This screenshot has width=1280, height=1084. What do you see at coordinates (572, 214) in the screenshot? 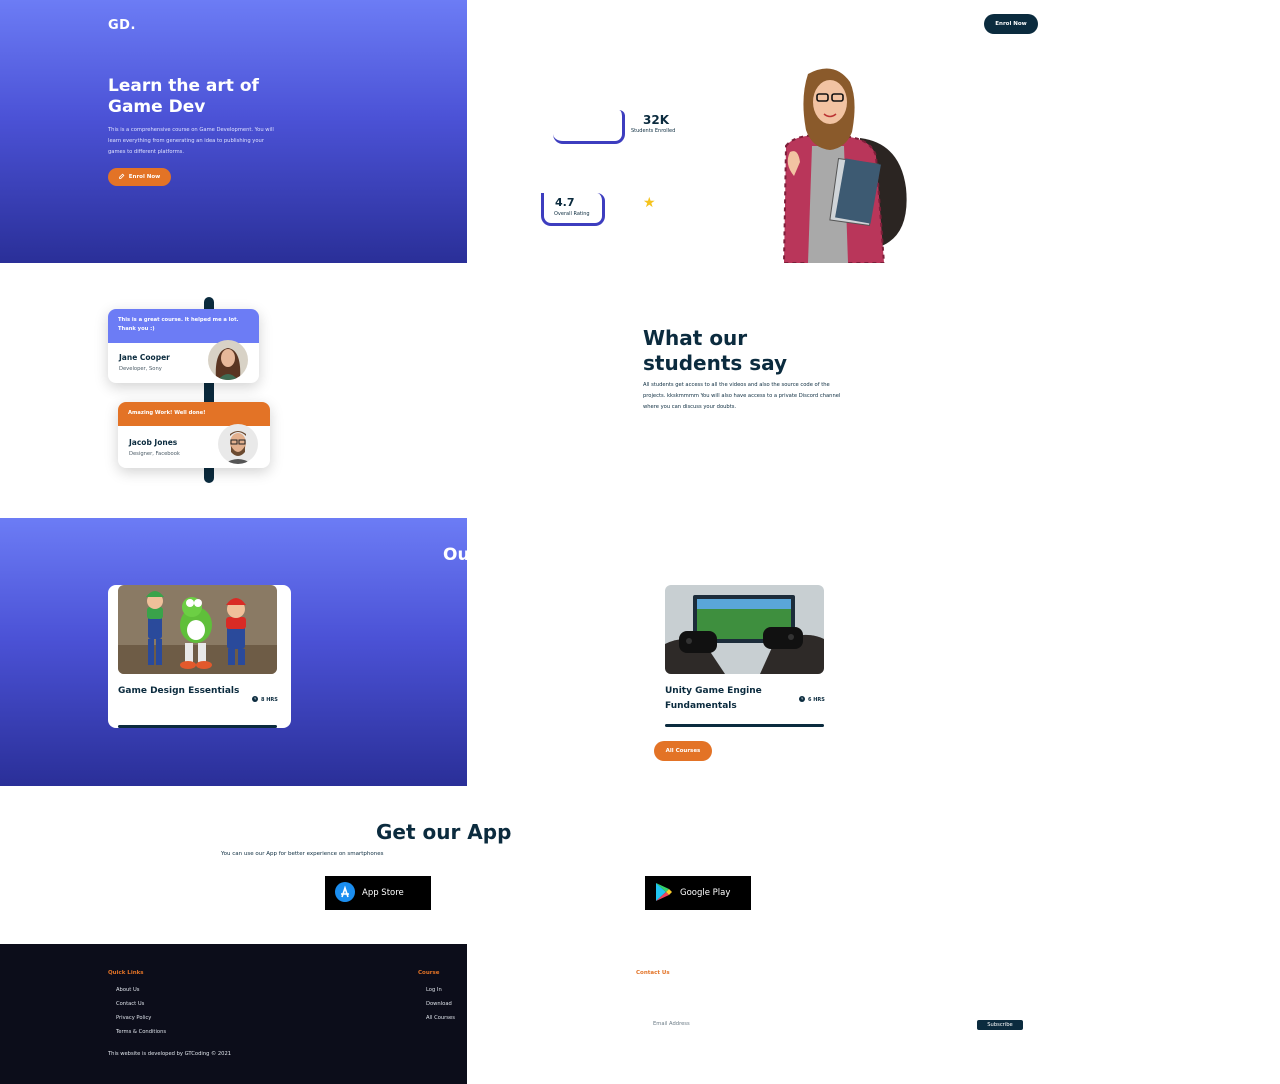
I see `stat-rating-label: Overall Rating` at bounding box center [572, 214].